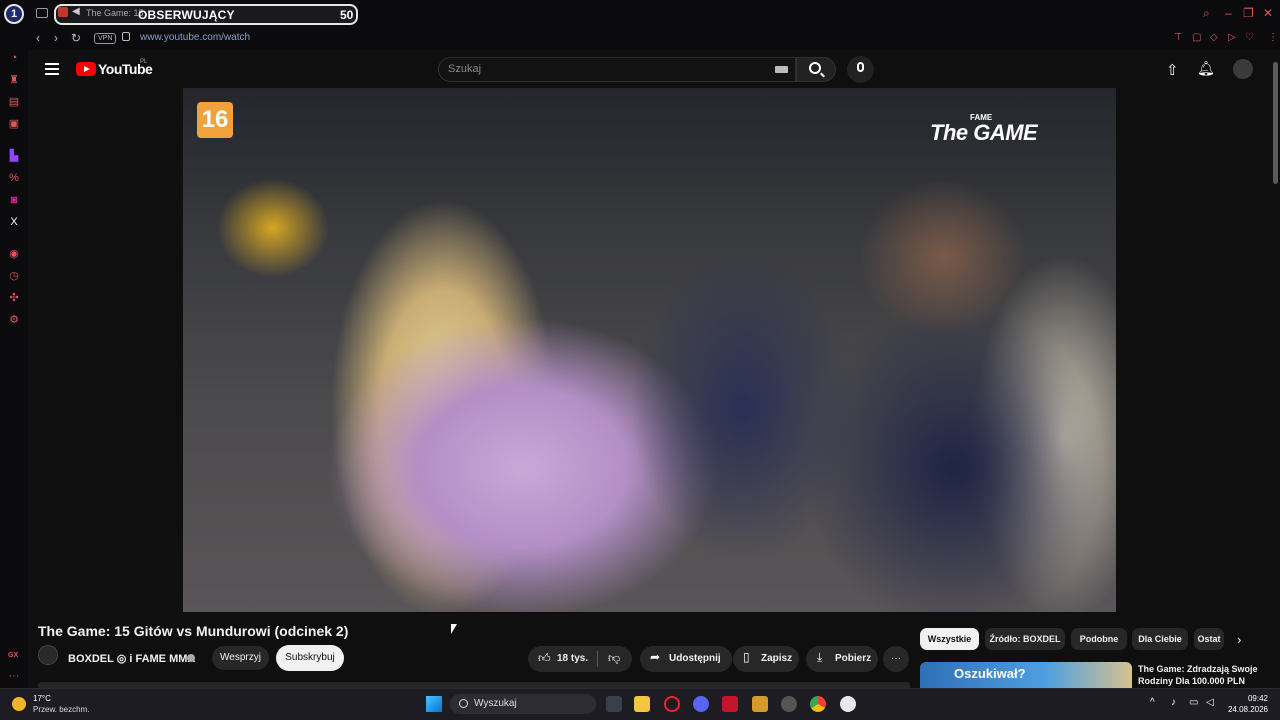 The height and width of the screenshot is (720, 1280). Describe the element at coordinates (19, 704) in the screenshot. I see `weather-sun-icon` at that location.